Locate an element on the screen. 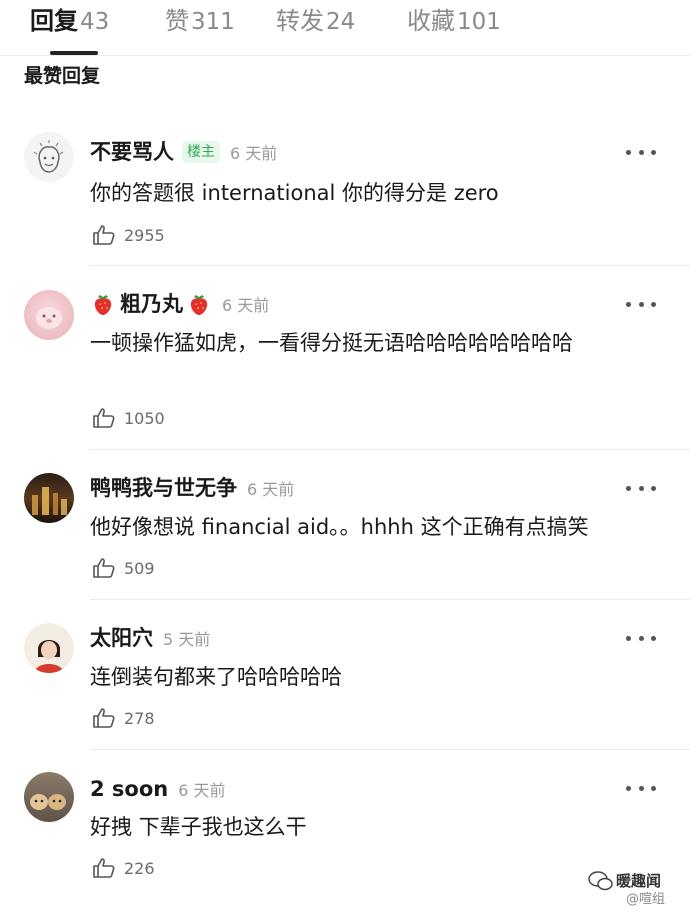 This screenshot has height=910, width=690. active-tab-indicator is located at coordinates (74, 53).